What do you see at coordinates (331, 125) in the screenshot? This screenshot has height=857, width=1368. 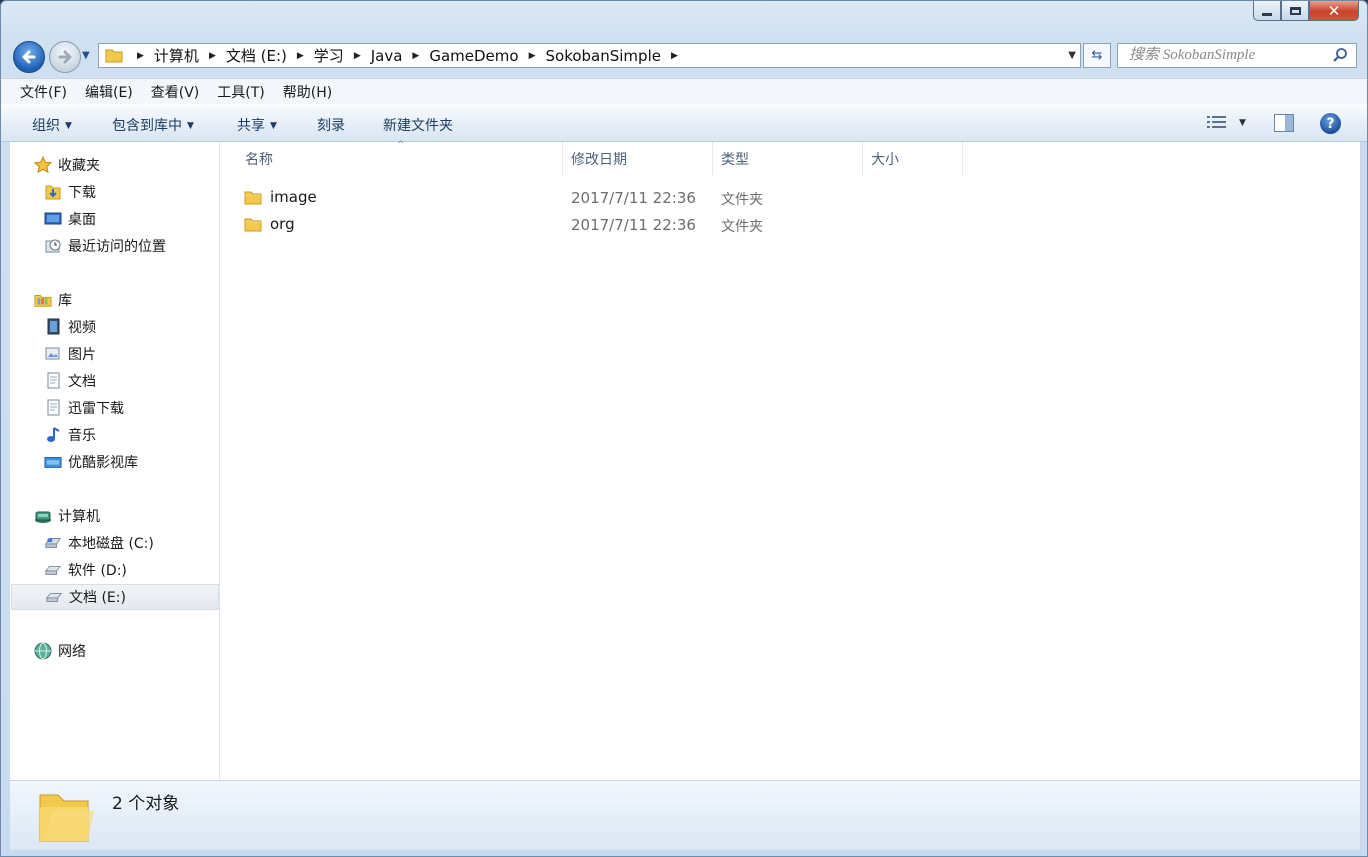 I see `burn-button: 刻录` at bounding box center [331, 125].